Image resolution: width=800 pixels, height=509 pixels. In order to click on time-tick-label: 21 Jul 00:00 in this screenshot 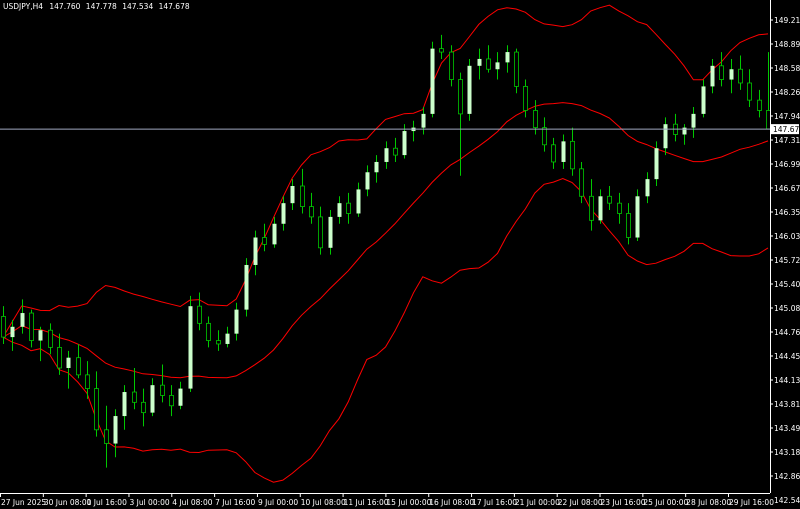, I will do `click(537, 502)`.